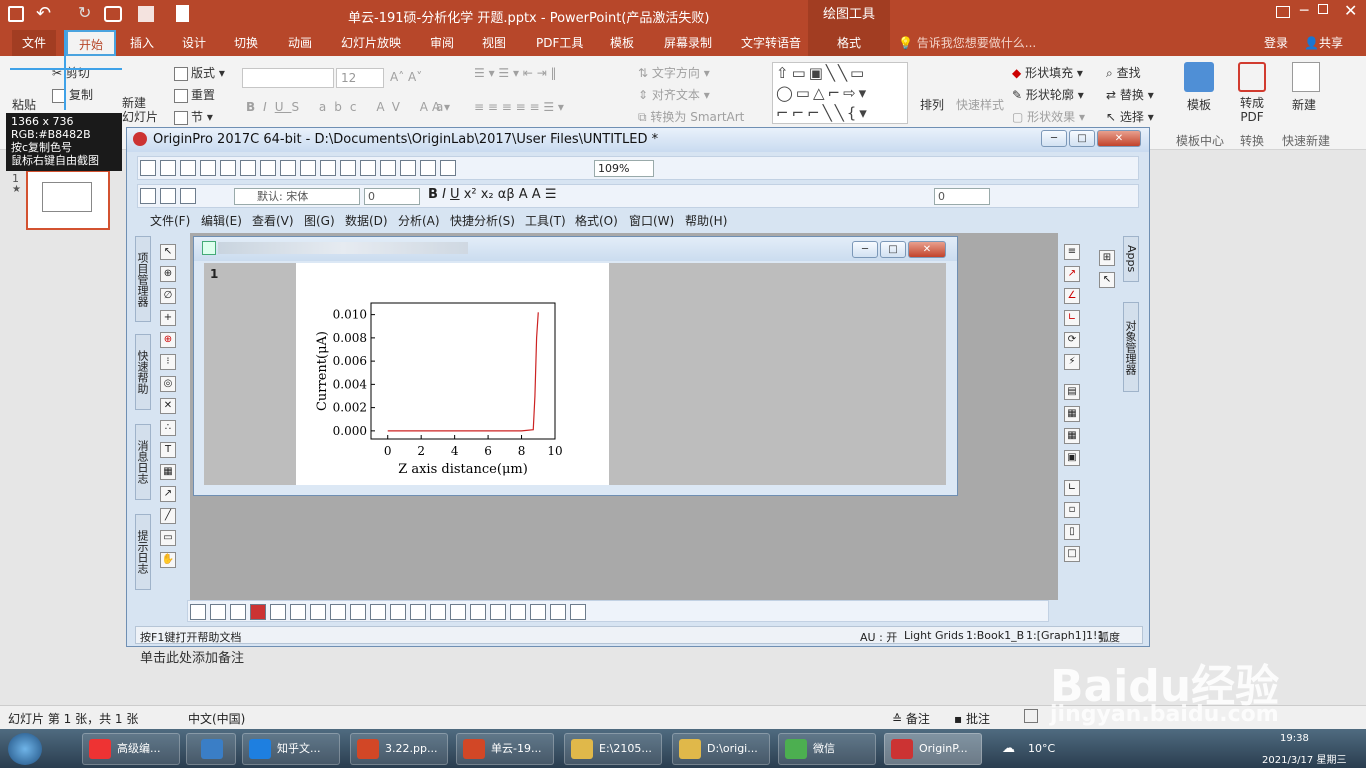 The image size is (1366, 768). What do you see at coordinates (1072, 296) in the screenshot?
I see `rescale-x-icon: ∠` at bounding box center [1072, 296].